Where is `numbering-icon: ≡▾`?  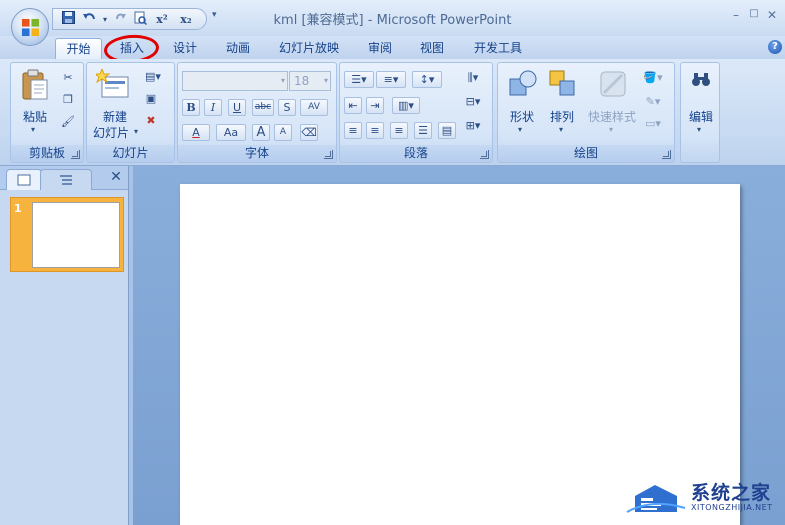
numbering-icon: ≡▾ is located at coordinates (391, 79).